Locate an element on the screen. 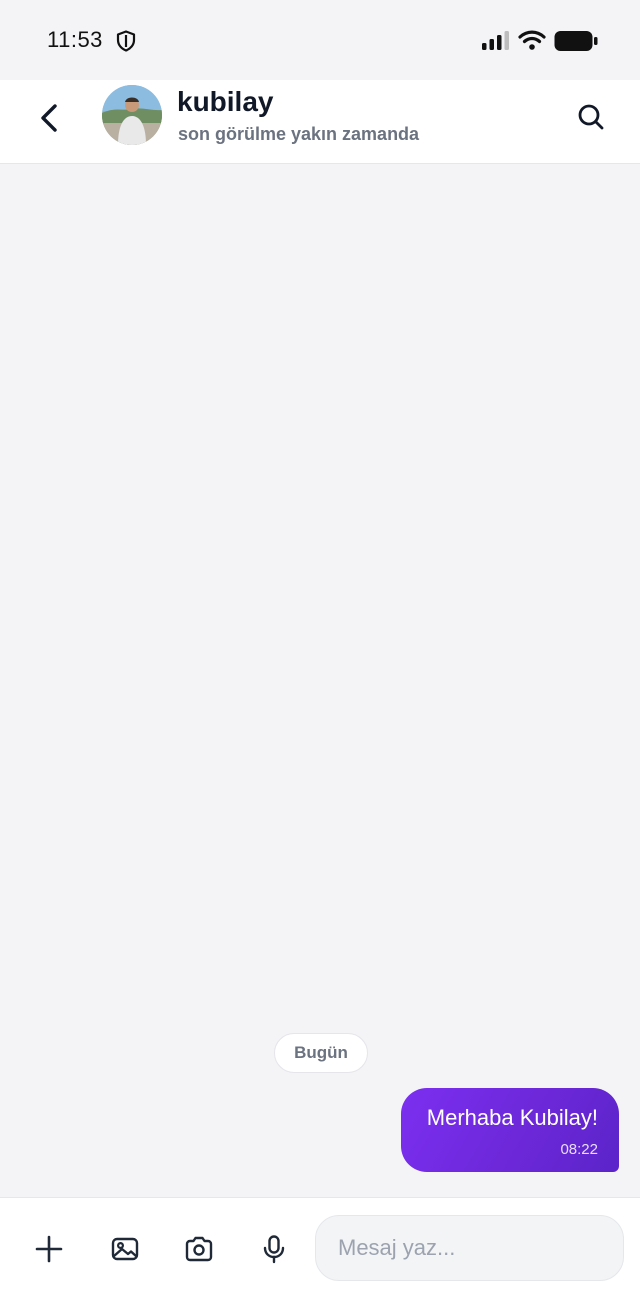 The width and height of the screenshot is (640, 1303). plus-icon is located at coordinates (49, 1249).